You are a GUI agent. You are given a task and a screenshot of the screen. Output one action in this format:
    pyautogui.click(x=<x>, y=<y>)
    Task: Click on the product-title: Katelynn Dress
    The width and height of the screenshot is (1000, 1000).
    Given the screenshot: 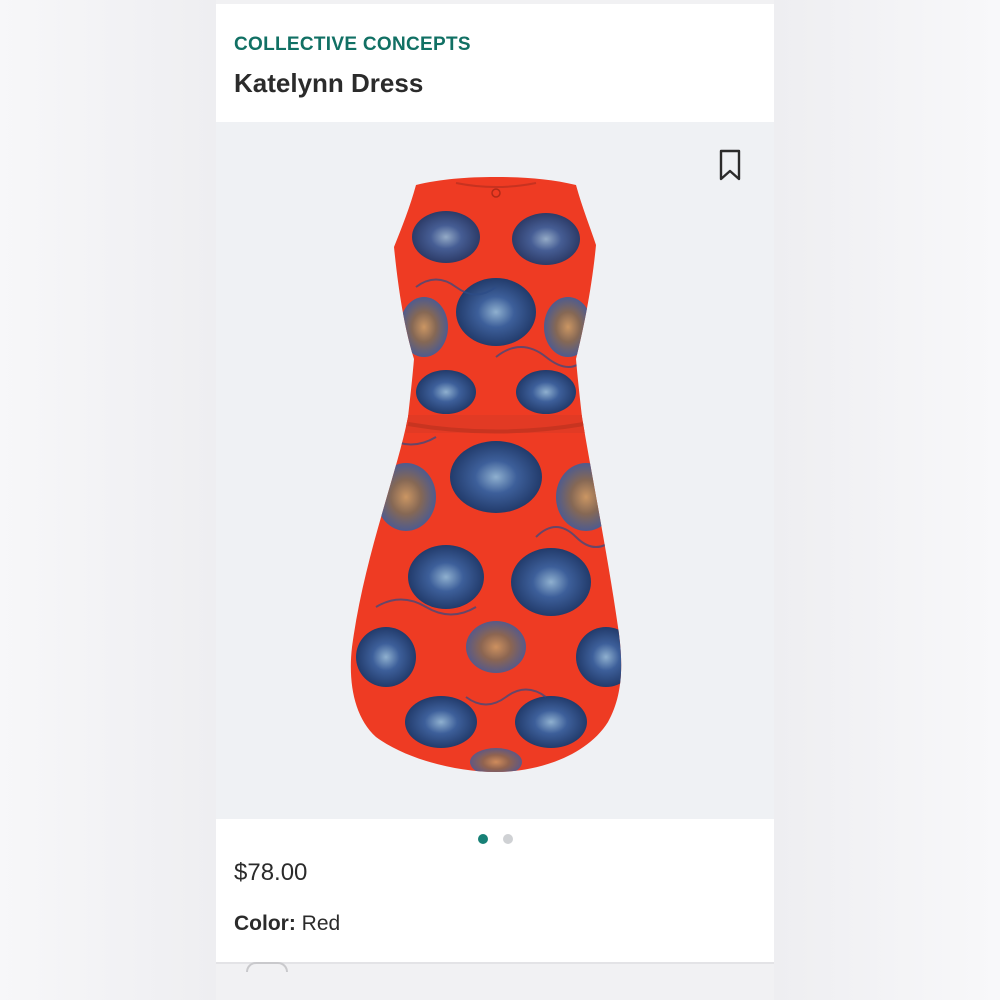 What is the action you would take?
    pyautogui.click(x=329, y=83)
    